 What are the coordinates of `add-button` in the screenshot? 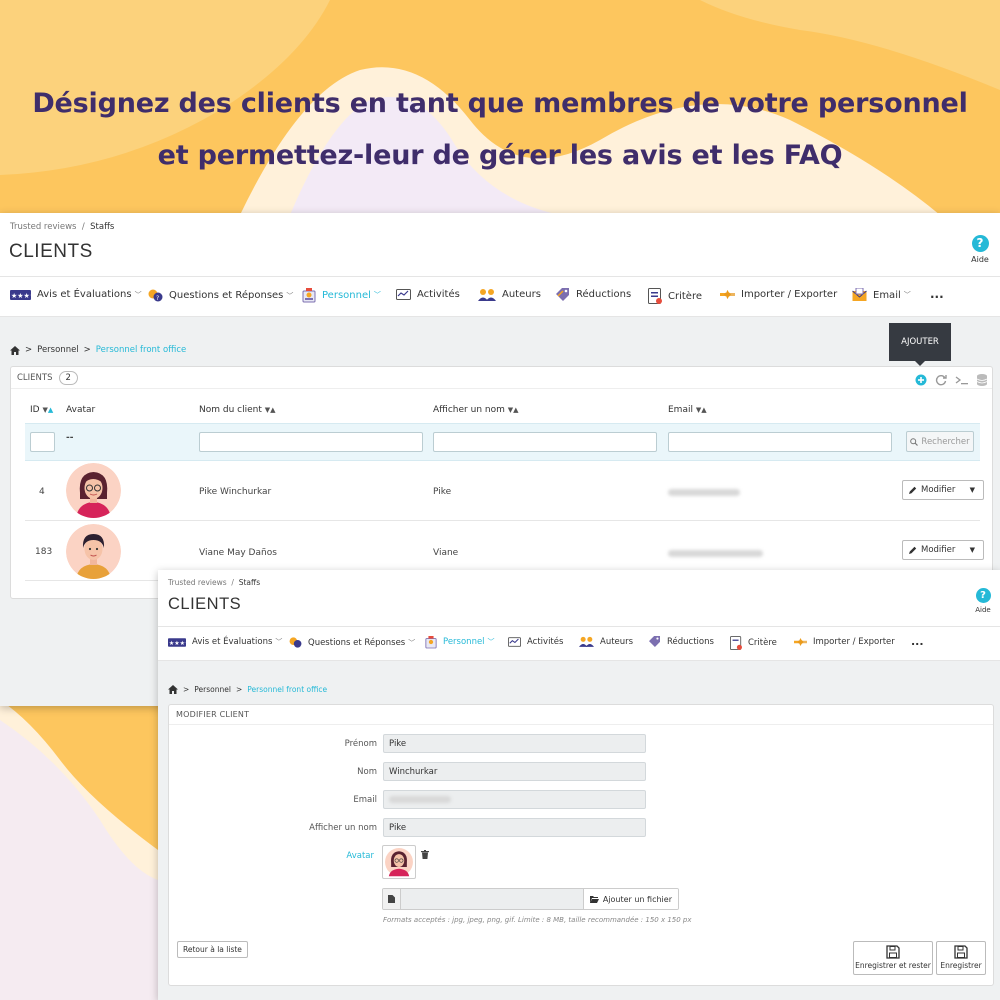 It's located at (921, 379).